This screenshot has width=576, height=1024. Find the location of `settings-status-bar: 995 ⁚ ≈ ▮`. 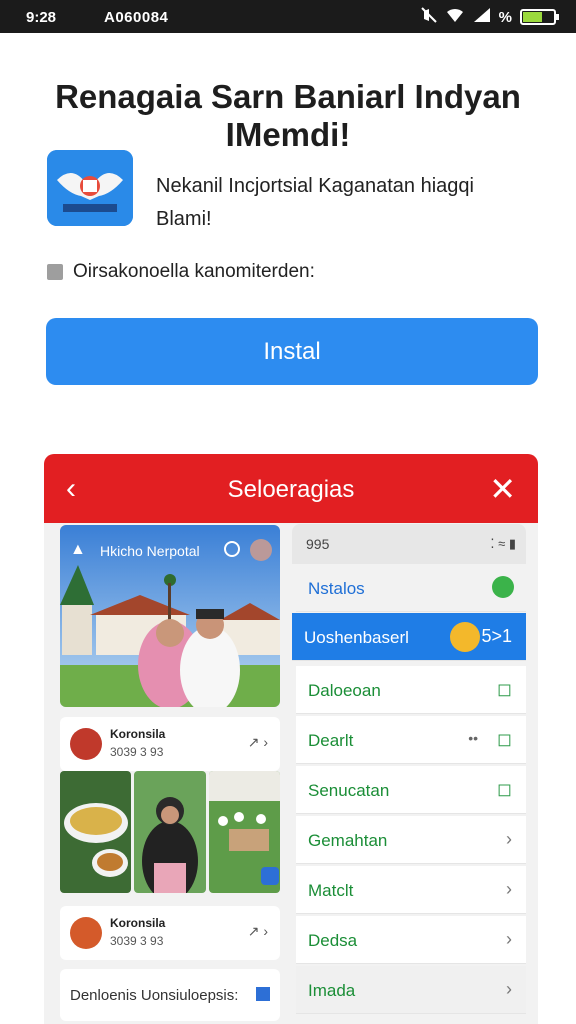

settings-status-bar: 995 ⁚ ≈ ▮ is located at coordinates (409, 544).